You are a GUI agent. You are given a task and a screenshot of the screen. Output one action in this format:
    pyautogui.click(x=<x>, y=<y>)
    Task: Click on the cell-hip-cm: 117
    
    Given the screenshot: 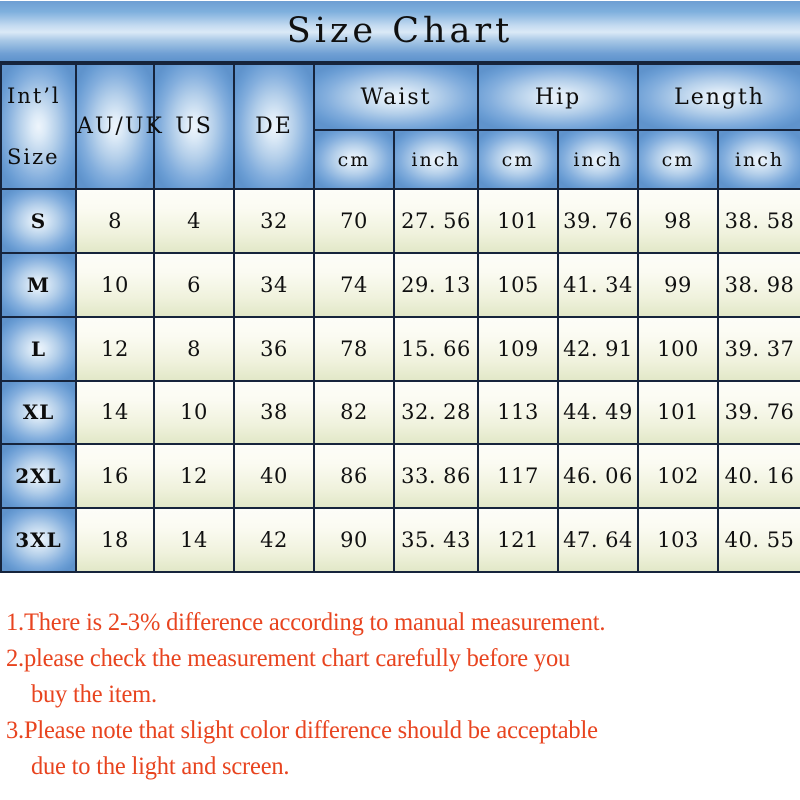 What is the action you would take?
    pyautogui.click(x=518, y=476)
    